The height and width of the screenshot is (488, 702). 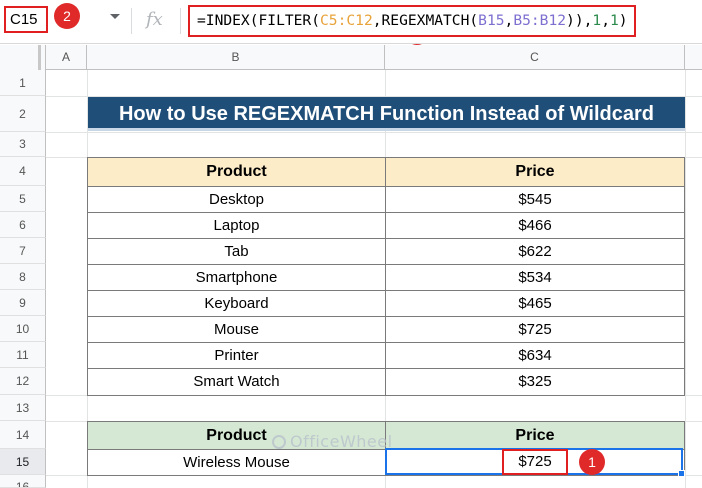 What do you see at coordinates (535, 329) in the screenshot?
I see `table1-cell-price: $725` at bounding box center [535, 329].